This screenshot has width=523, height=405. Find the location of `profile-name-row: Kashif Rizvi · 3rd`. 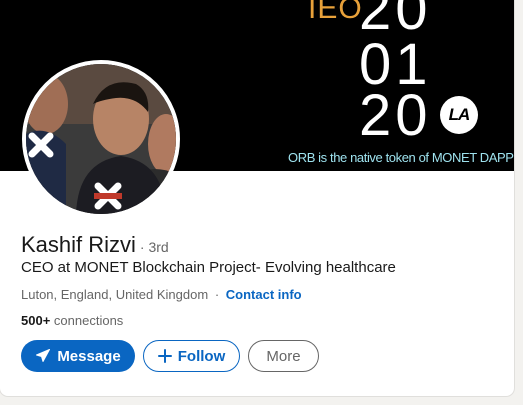

profile-name-row: Kashif Rizvi · 3rd is located at coordinates (95, 245).